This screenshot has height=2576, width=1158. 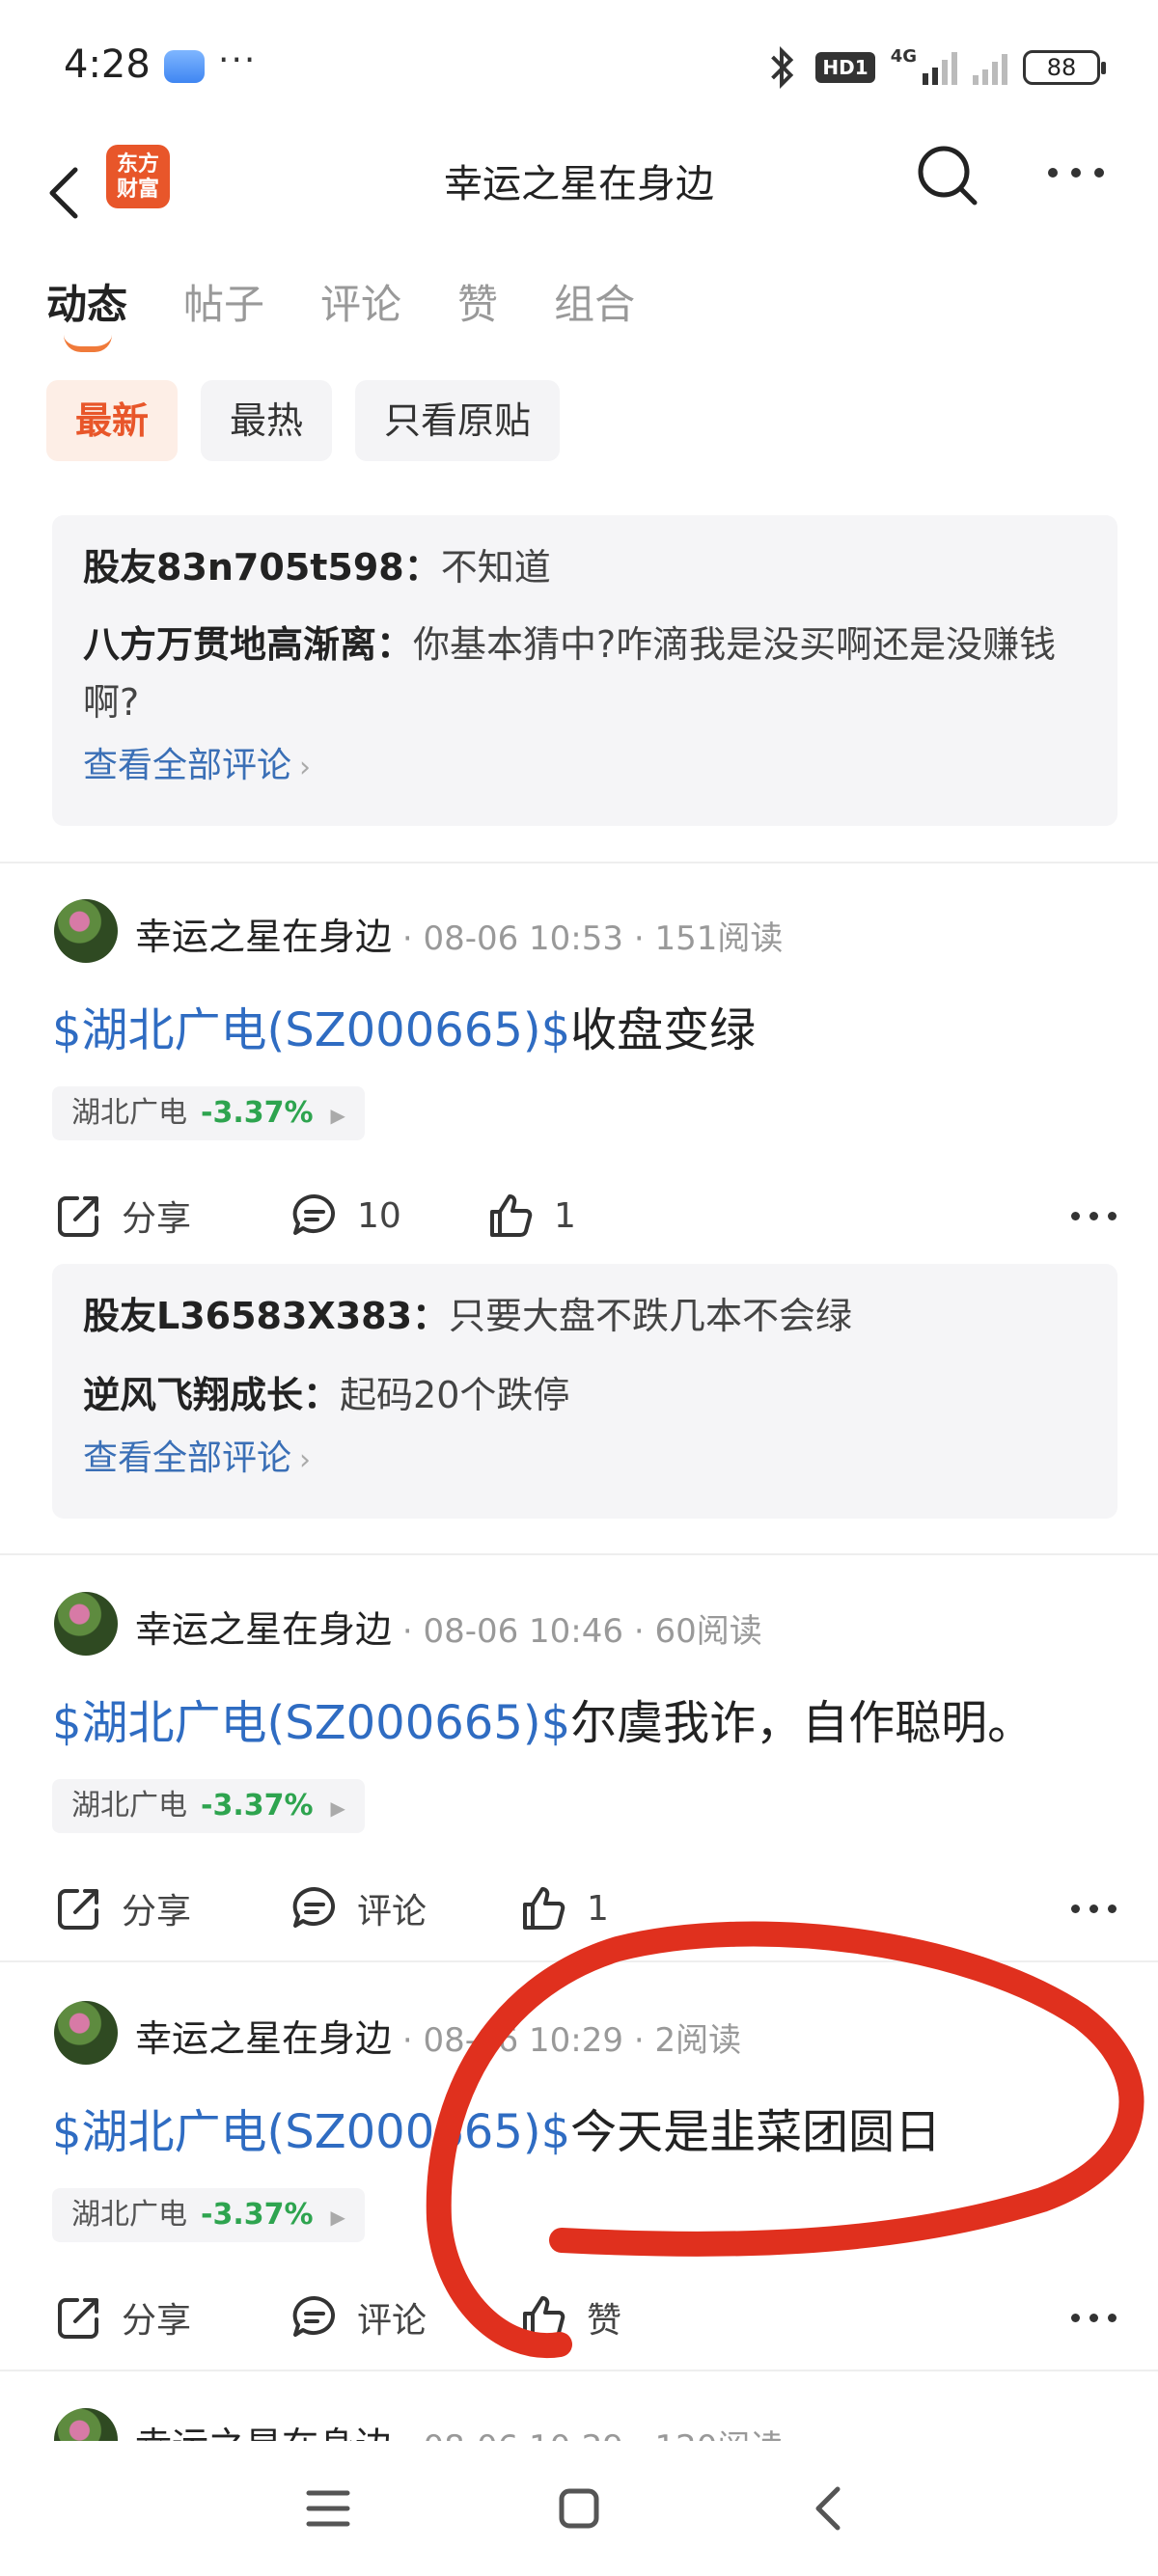 What do you see at coordinates (588, 2435) in the screenshot?
I see `post-time-reads: · 08-06 10:29 · 120阅读` at bounding box center [588, 2435].